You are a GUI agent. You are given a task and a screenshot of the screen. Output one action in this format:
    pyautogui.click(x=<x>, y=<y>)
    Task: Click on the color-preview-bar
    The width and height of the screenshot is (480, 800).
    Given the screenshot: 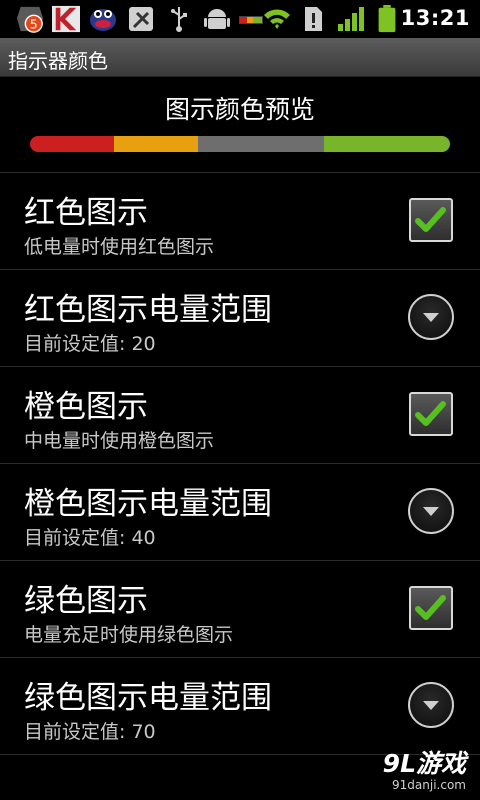 What is the action you would take?
    pyautogui.click(x=240, y=144)
    